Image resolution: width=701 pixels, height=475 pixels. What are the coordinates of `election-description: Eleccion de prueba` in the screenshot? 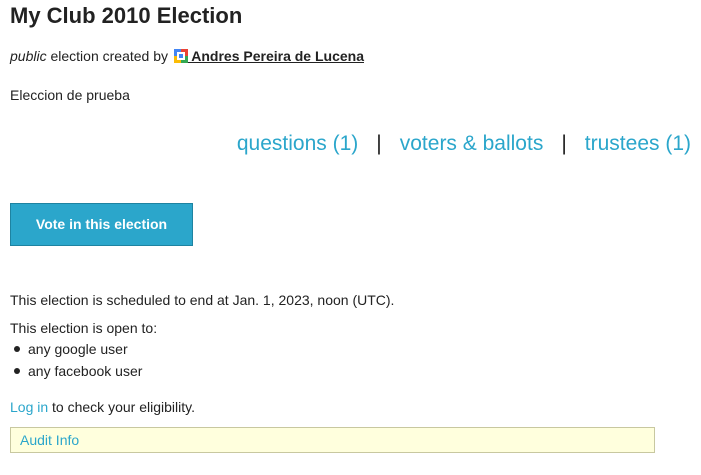 It's located at (70, 95).